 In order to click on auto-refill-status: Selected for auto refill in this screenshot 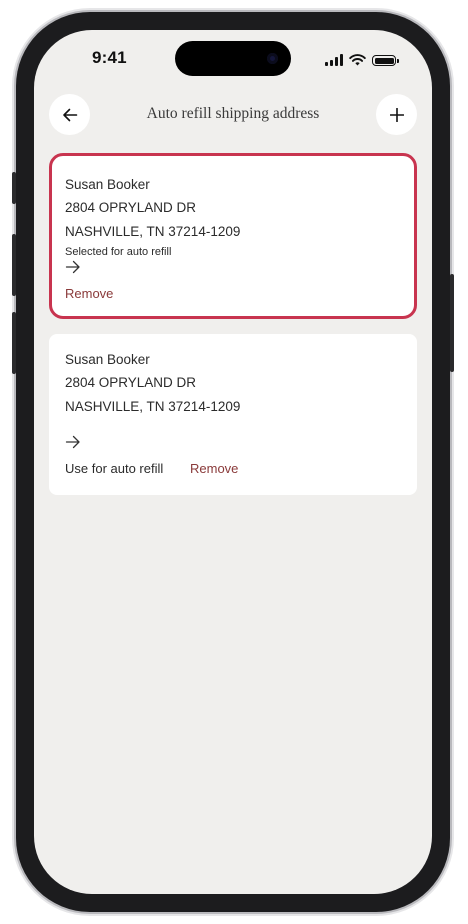, I will do `click(118, 252)`.